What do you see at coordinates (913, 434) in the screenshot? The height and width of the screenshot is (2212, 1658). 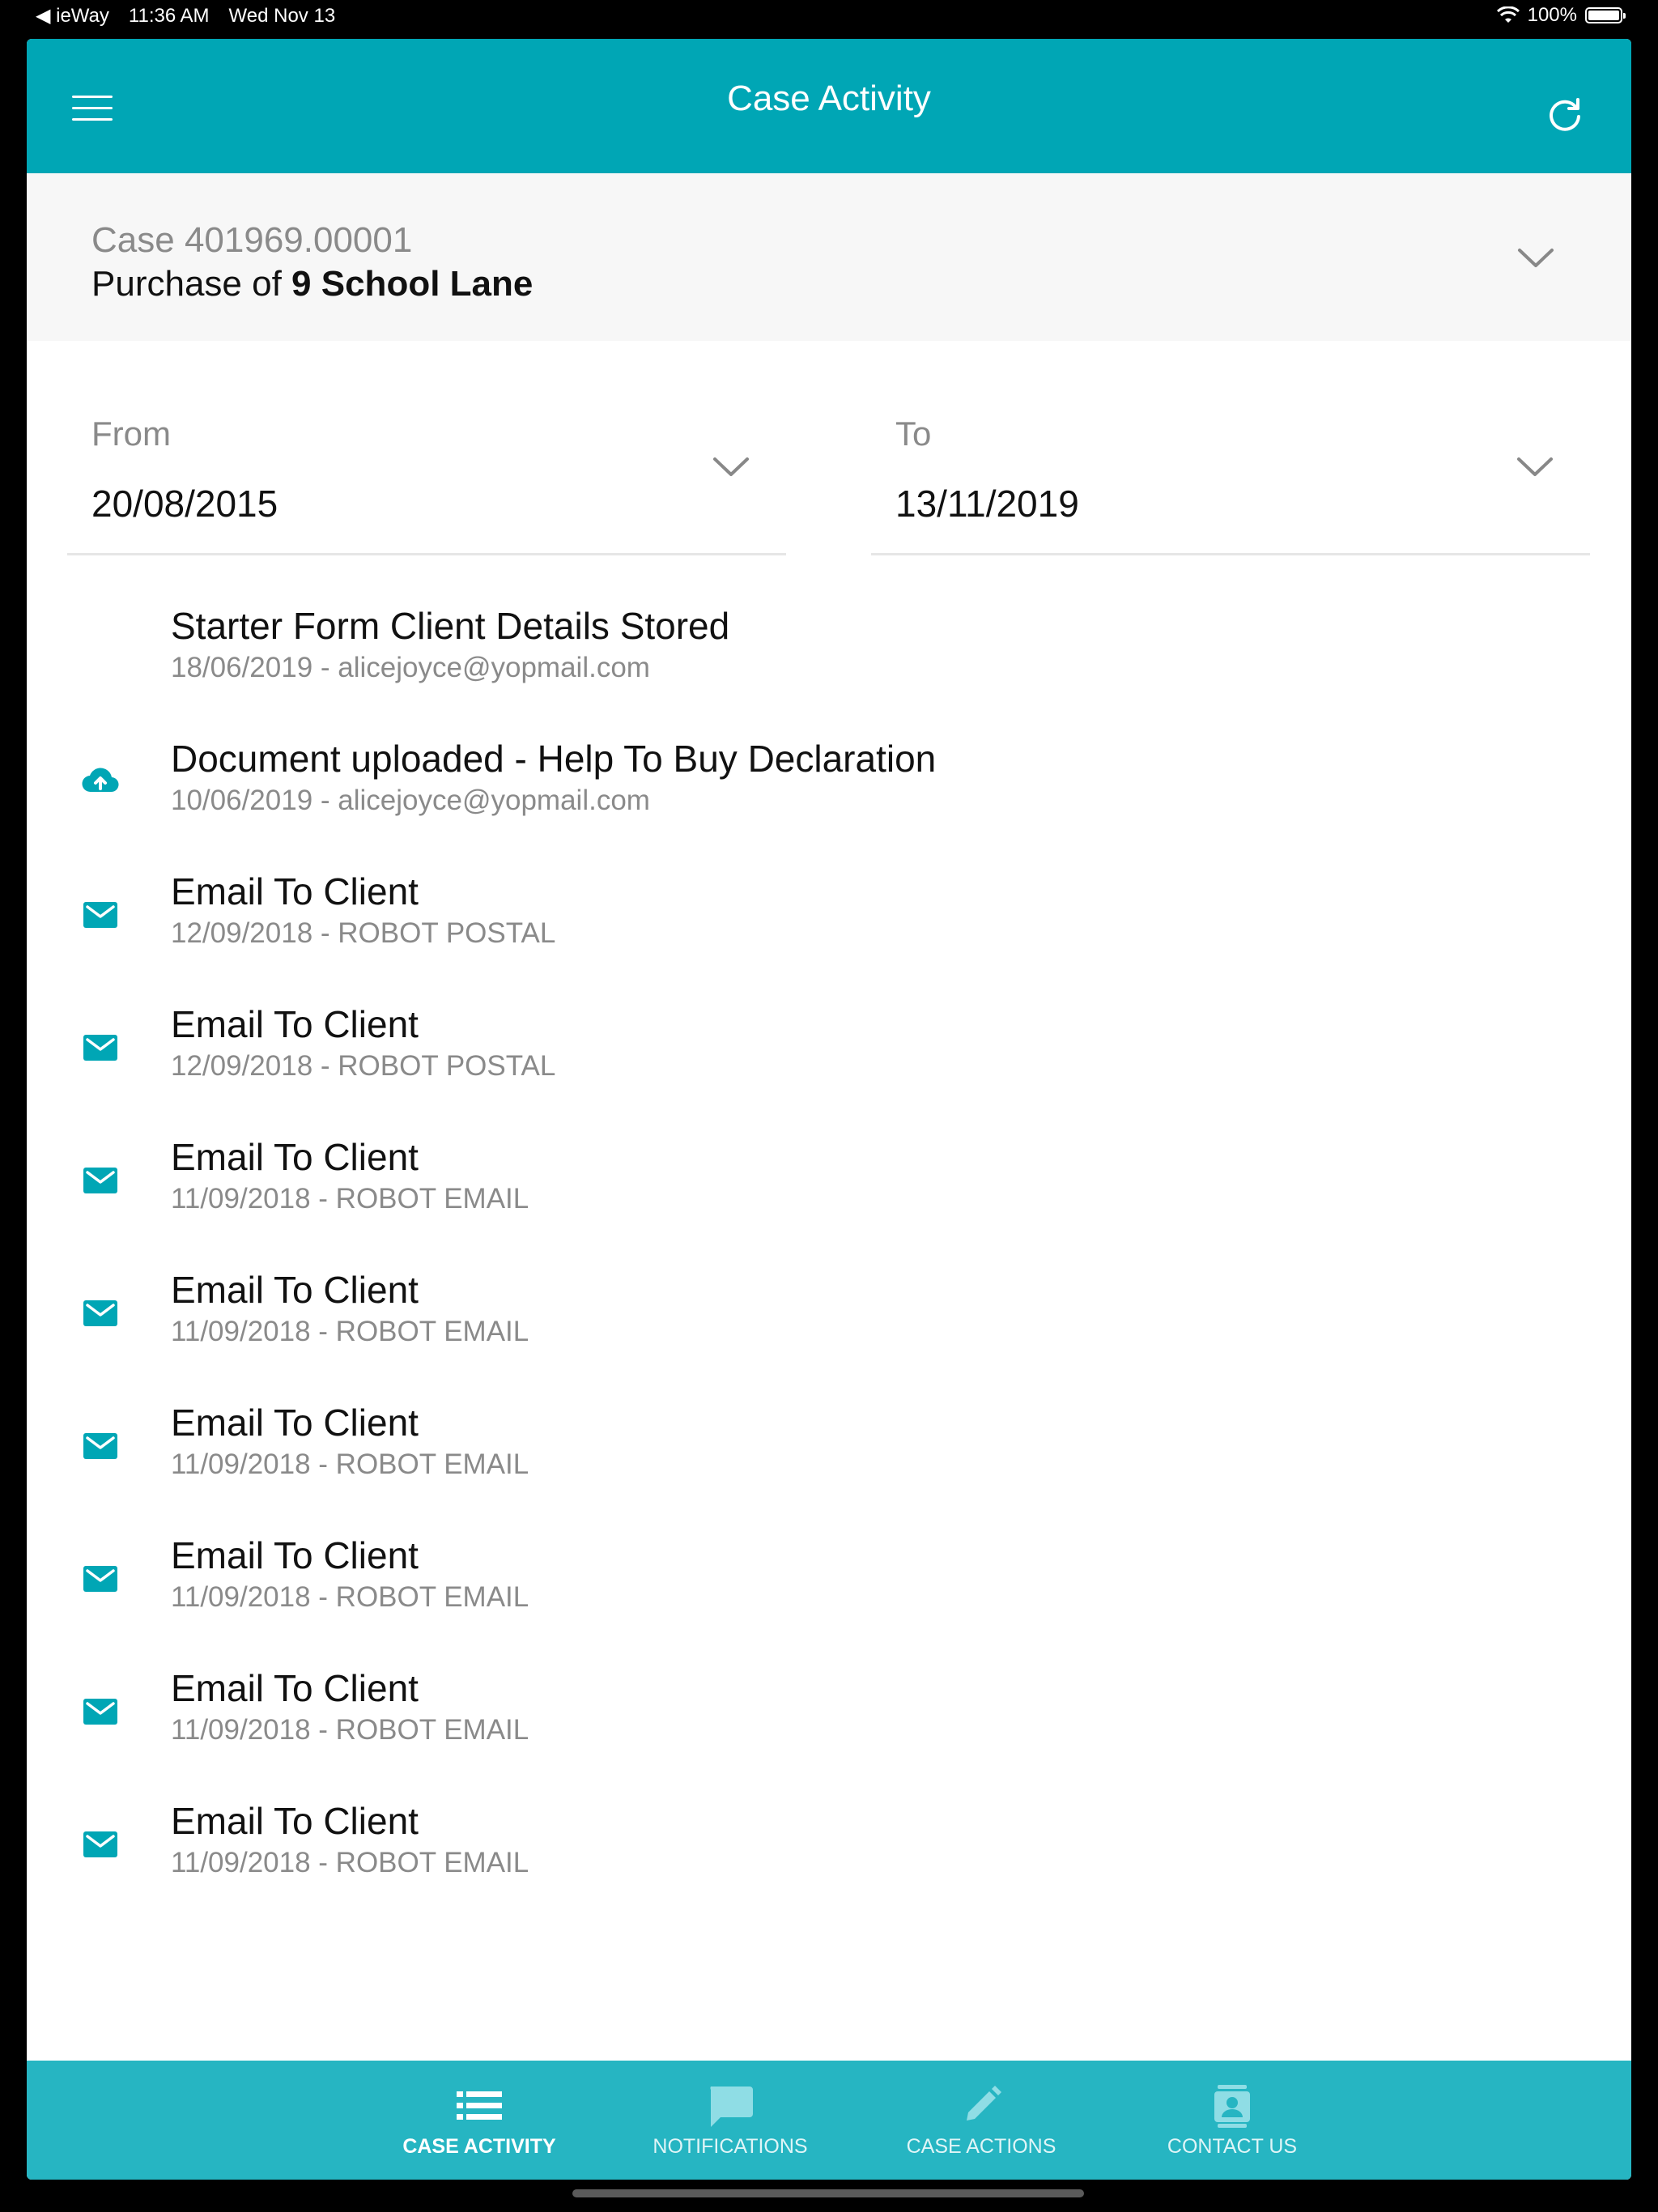 I see `to-date-label: To` at bounding box center [913, 434].